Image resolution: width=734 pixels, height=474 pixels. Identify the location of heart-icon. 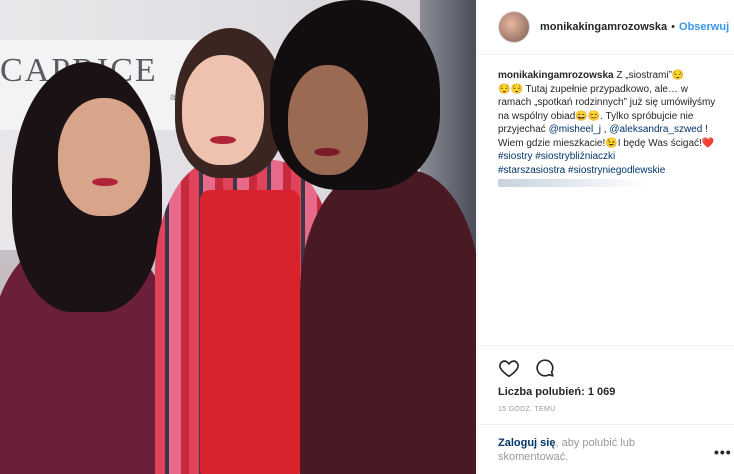
(509, 368).